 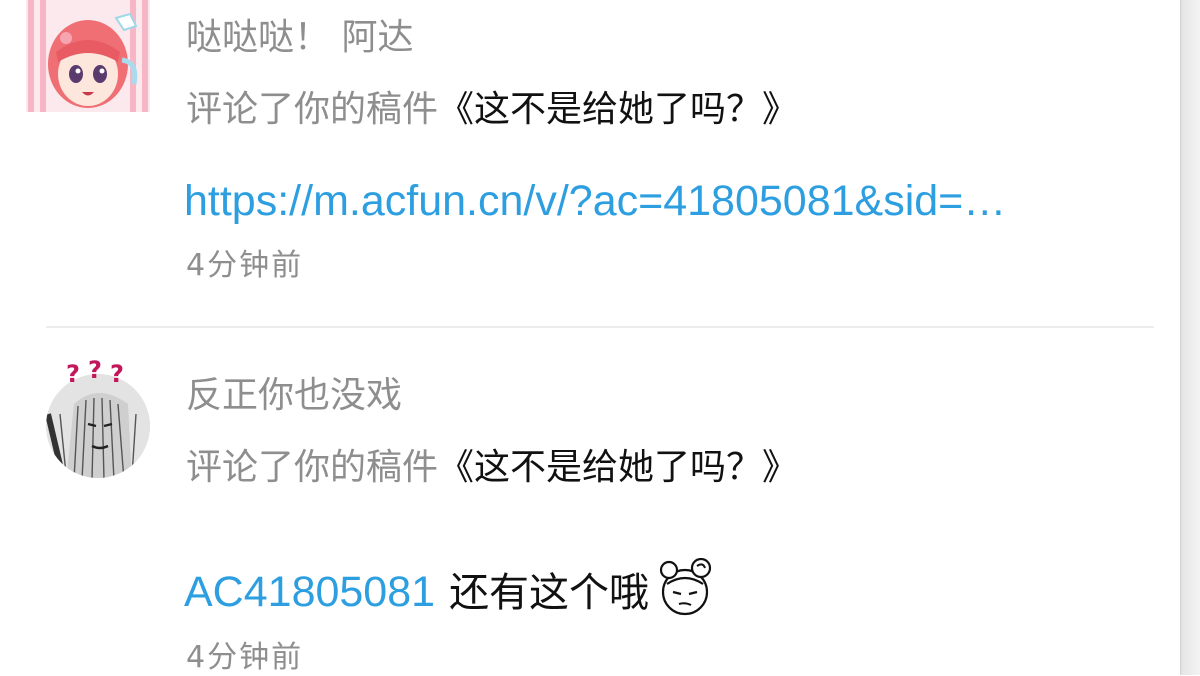 I want to click on scrollbar-edge, so click(x=1190, y=337).